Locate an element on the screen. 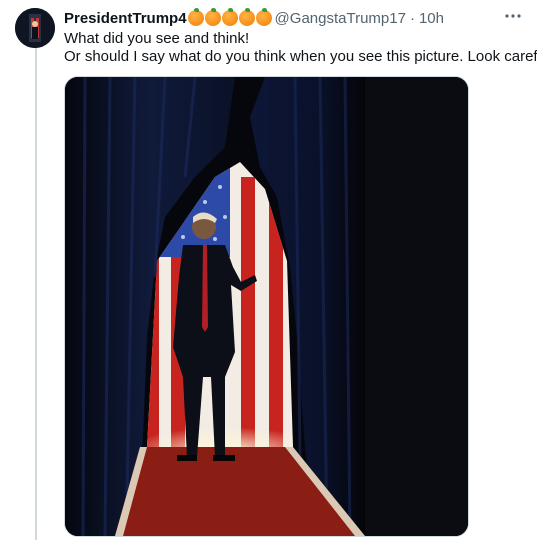  tweet-header: PresidentTrump4 @GangstaTrump17 · 10h is located at coordinates (294, 18).